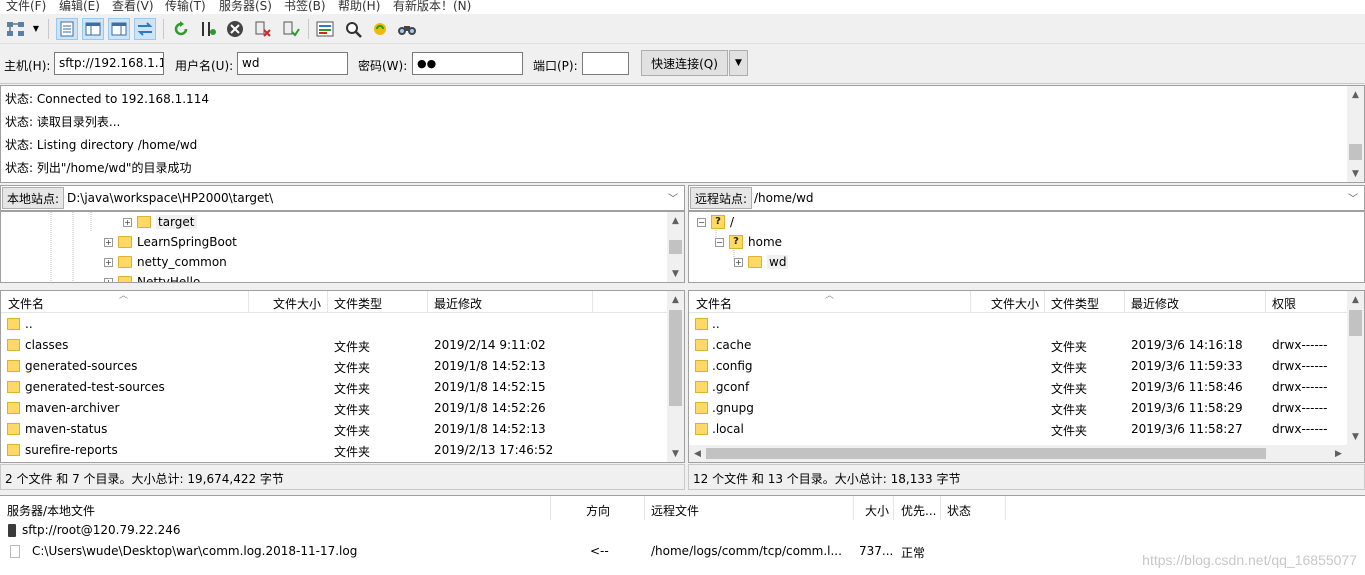  I want to click on log-scrollbar: ▲ ▼, so click(1355, 134).